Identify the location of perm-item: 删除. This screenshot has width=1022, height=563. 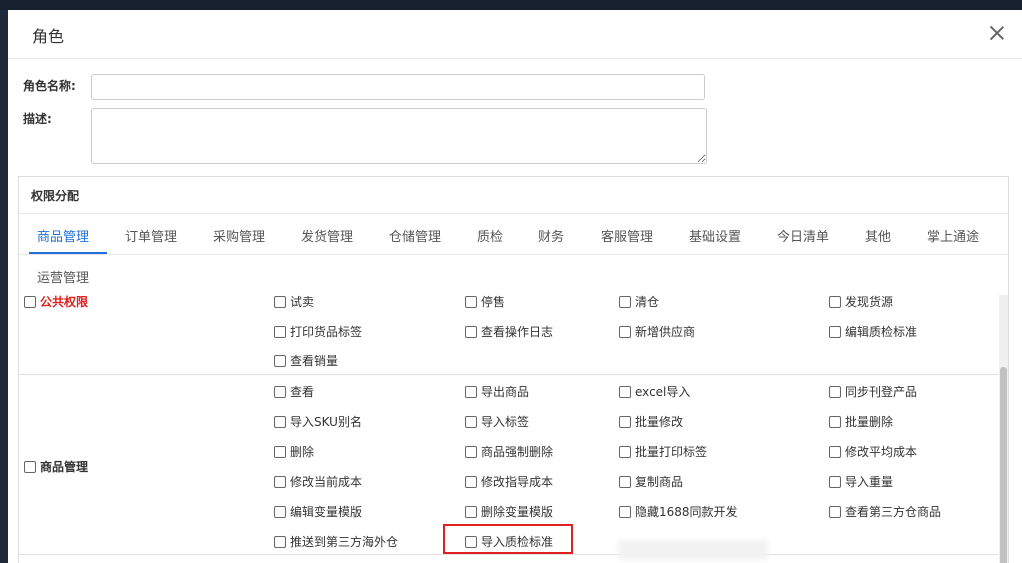
(294, 451).